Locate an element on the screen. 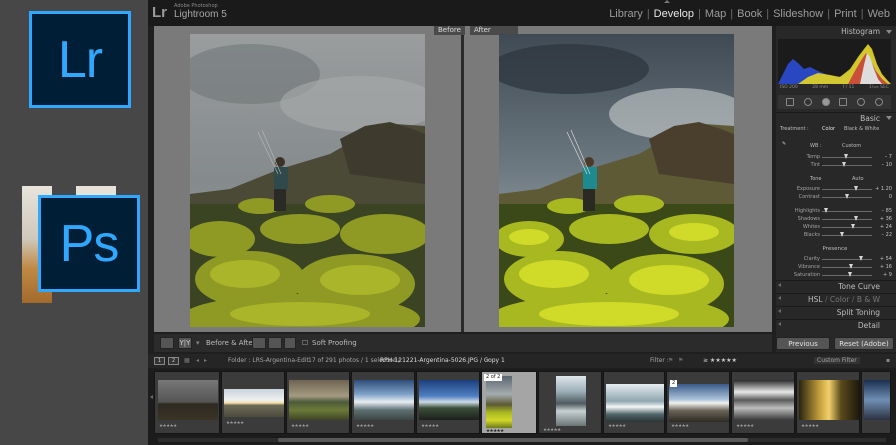 This screenshot has height=445, width=896. filmstrip-scroll-left-icon is located at coordinates (151, 397).